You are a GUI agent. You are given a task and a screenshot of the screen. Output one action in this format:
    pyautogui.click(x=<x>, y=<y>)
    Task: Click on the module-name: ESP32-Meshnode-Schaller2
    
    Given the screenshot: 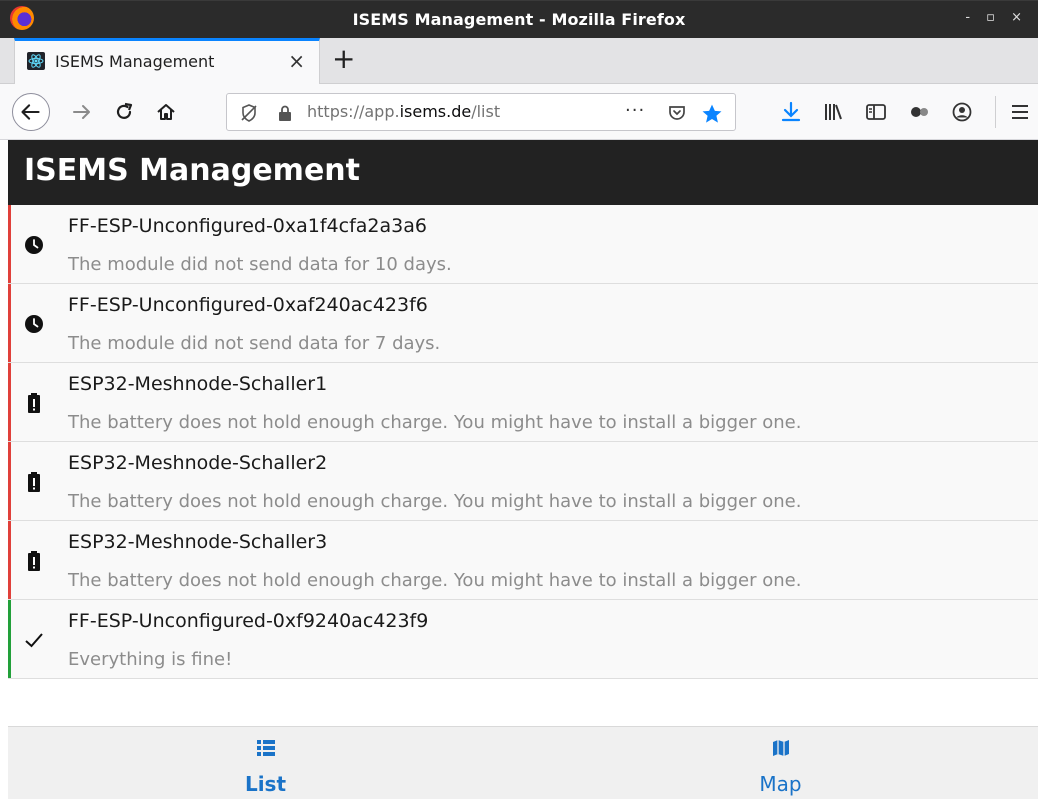 What is the action you would take?
    pyautogui.click(x=198, y=463)
    